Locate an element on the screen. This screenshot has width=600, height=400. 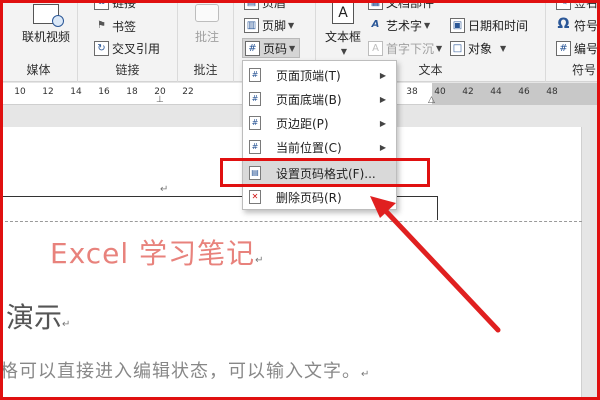
document-body-text: 格可以直接进入编辑状态，可以输入文字。 is located at coordinates (180, 371).